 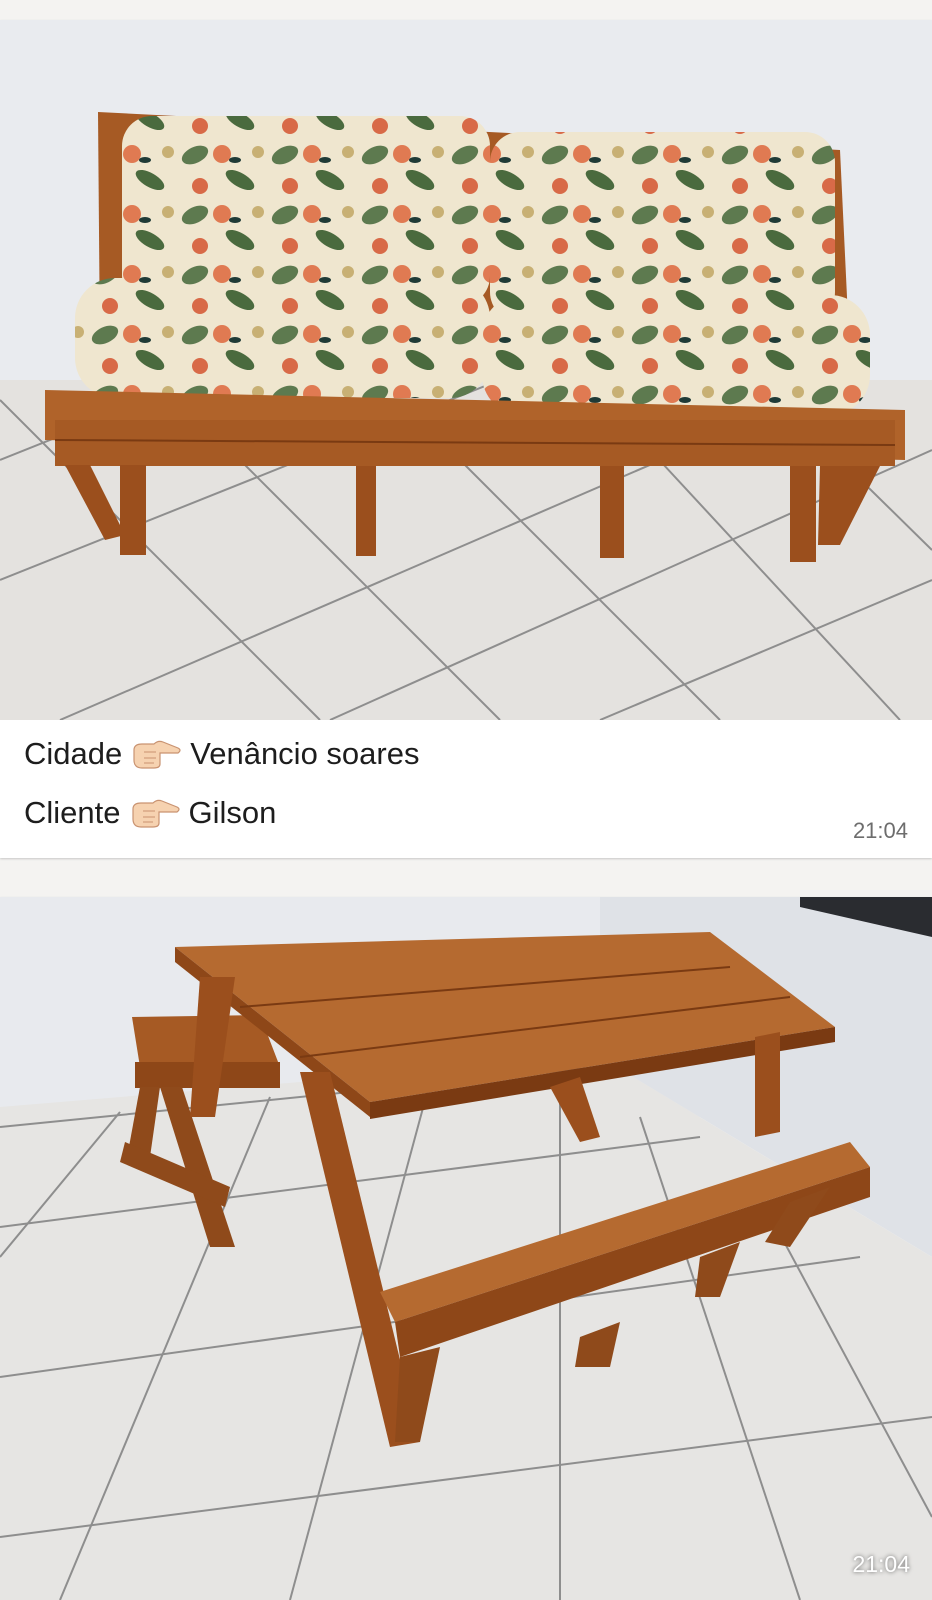 I want to click on message-timestamp: 21:04, so click(x=880, y=830).